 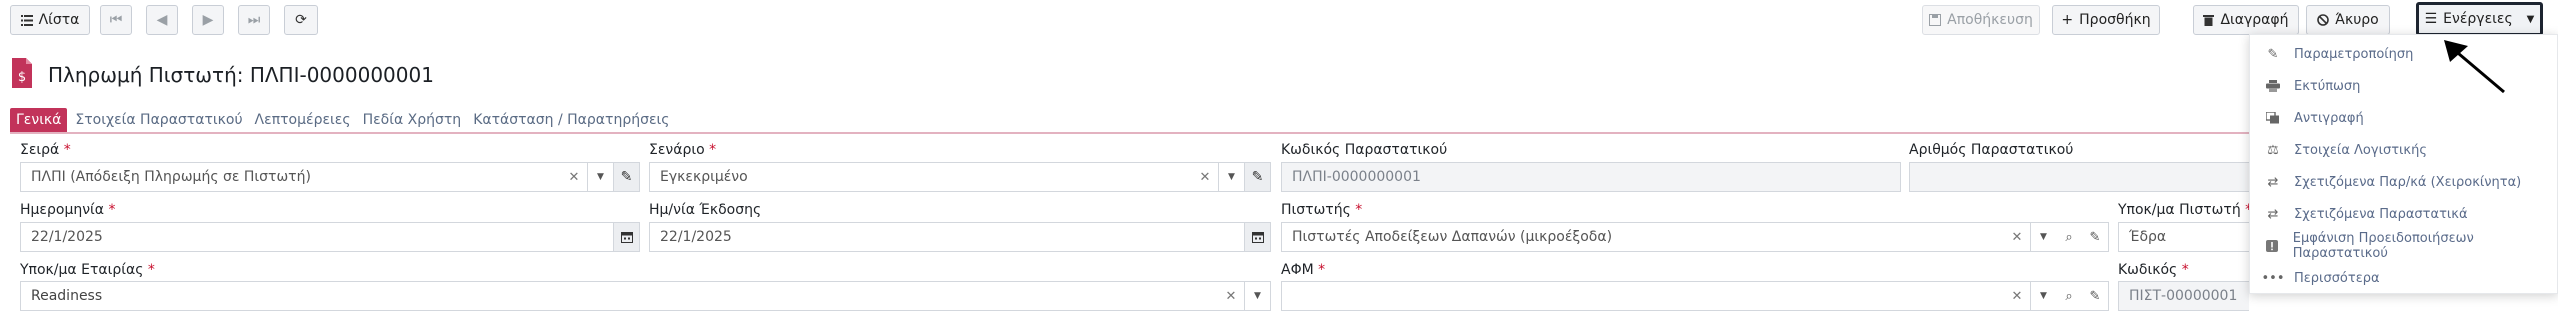 What do you see at coordinates (39, 120) in the screenshot?
I see `tab-general: Γενικά` at bounding box center [39, 120].